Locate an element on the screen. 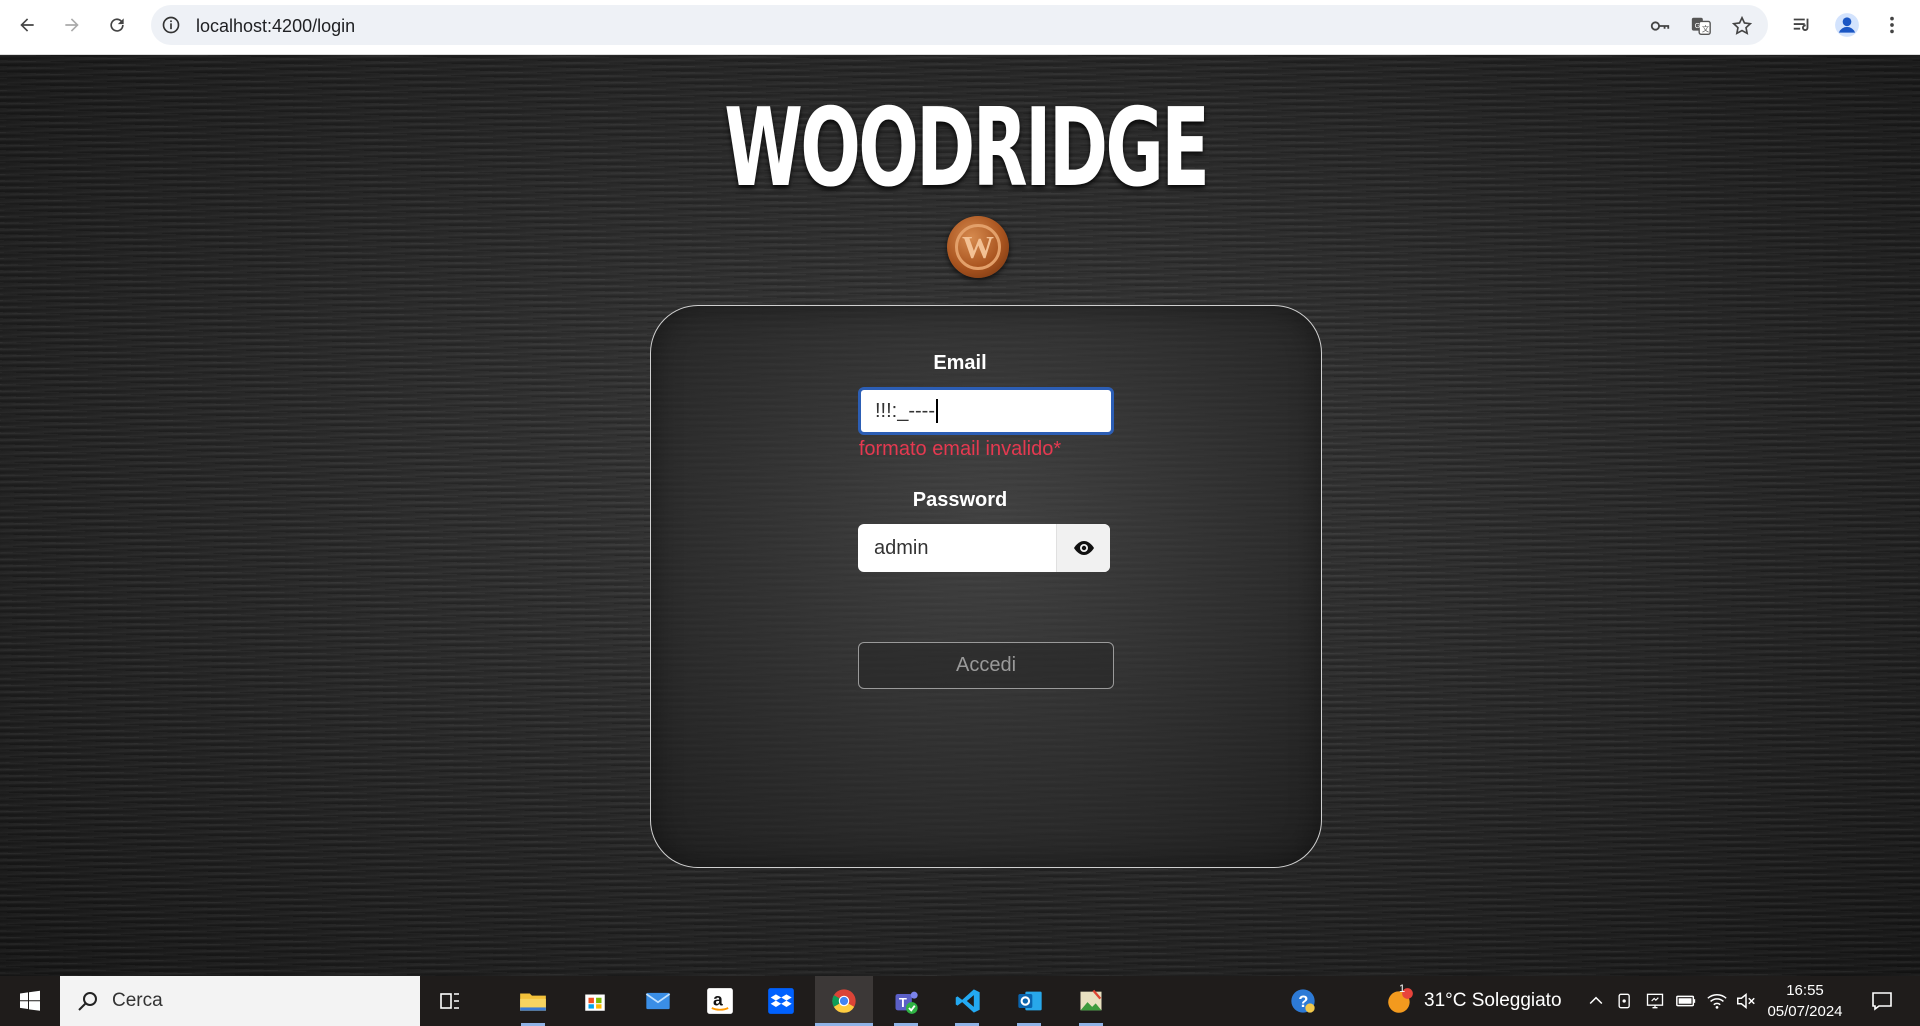 This screenshot has height=1026, width=1920. search-icon is located at coordinates (87, 1001).